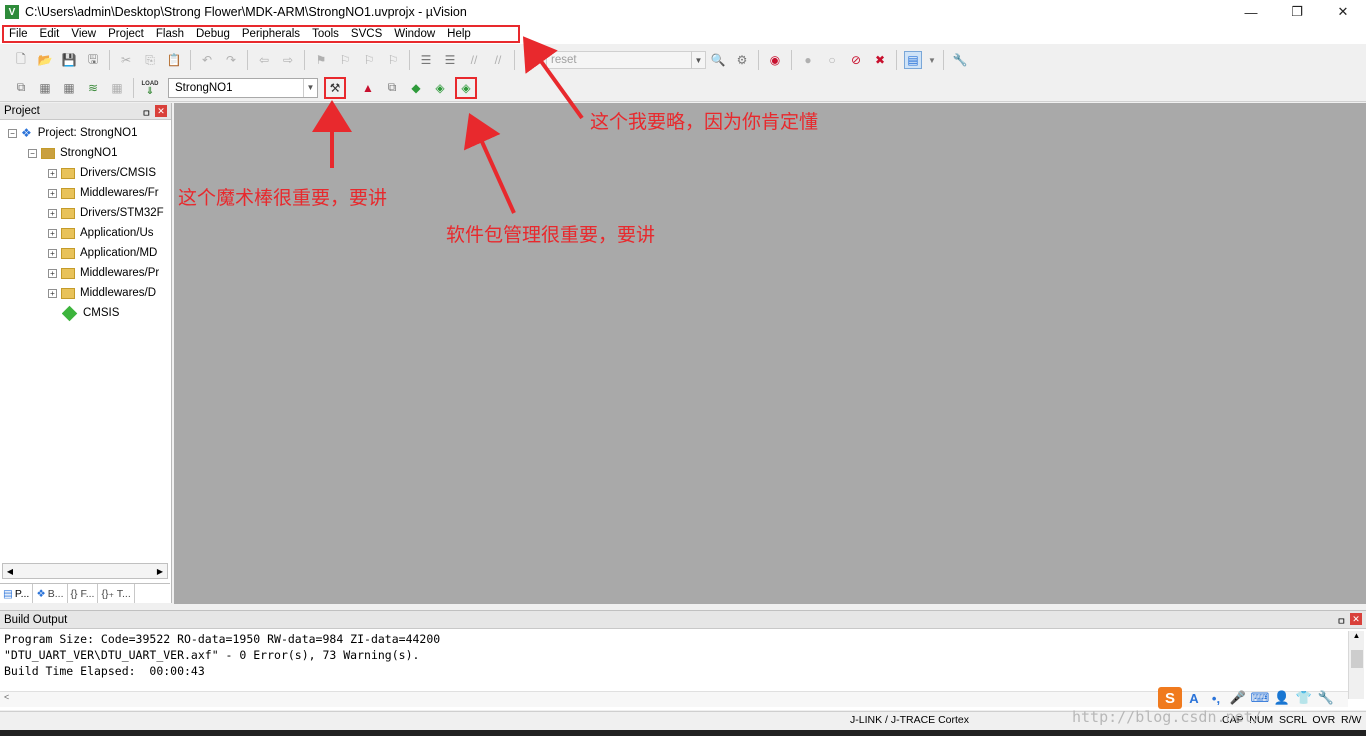 The width and height of the screenshot is (1366, 736). What do you see at coordinates (103, 273) in the screenshot?
I see `tree-item-folder: + Middlewares/Pr` at bounding box center [103, 273].